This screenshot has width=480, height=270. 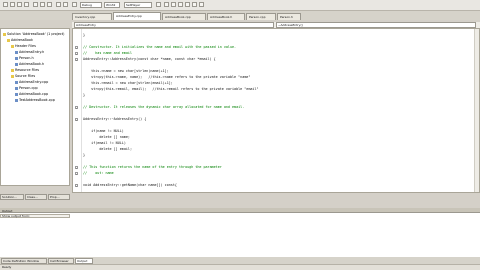 What do you see at coordinates (27, 70) in the screenshot?
I see `solution-tree-label: Resource Files` at bounding box center [27, 70].